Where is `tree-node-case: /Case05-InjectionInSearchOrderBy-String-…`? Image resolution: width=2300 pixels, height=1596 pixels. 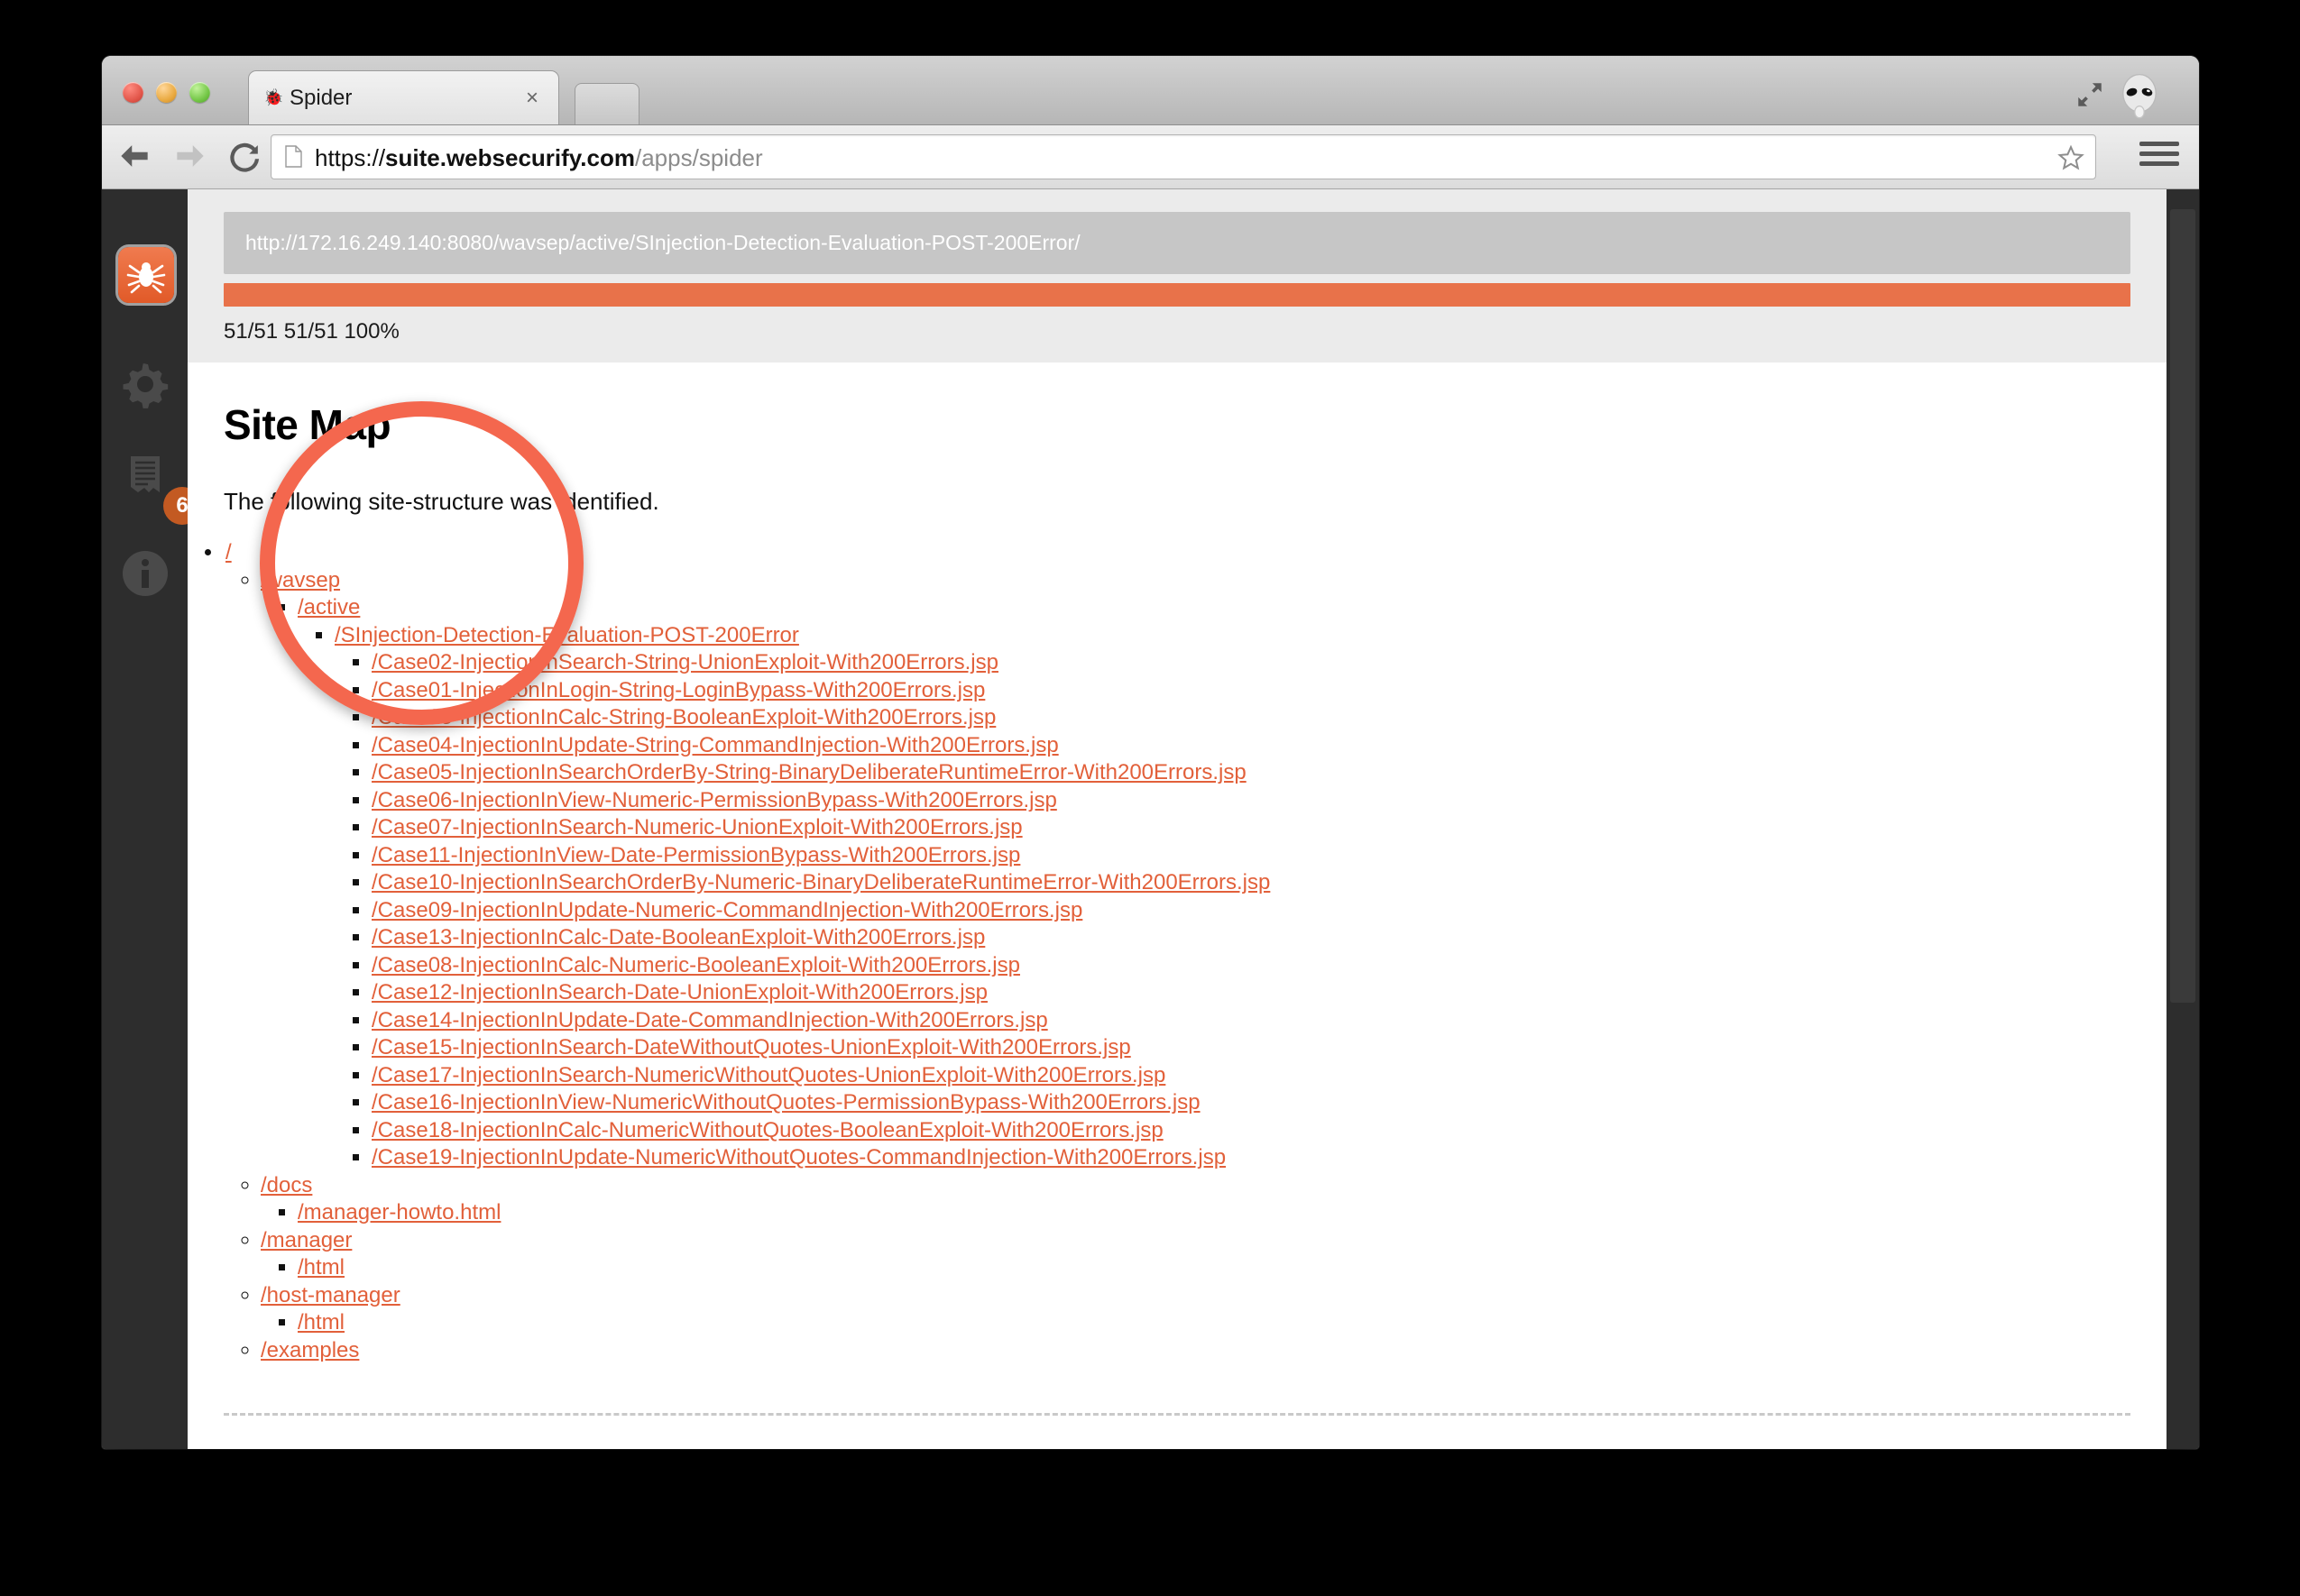
tree-node-case: /Case05-InjectionInSearchOrderBy-String-… is located at coordinates (1251, 773).